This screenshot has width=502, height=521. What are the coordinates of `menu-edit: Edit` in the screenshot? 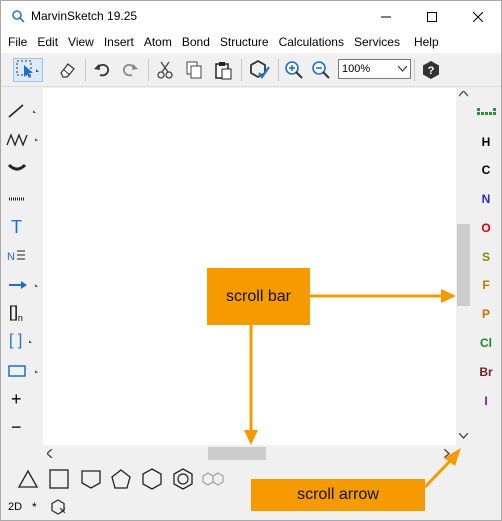 It's located at (47, 42).